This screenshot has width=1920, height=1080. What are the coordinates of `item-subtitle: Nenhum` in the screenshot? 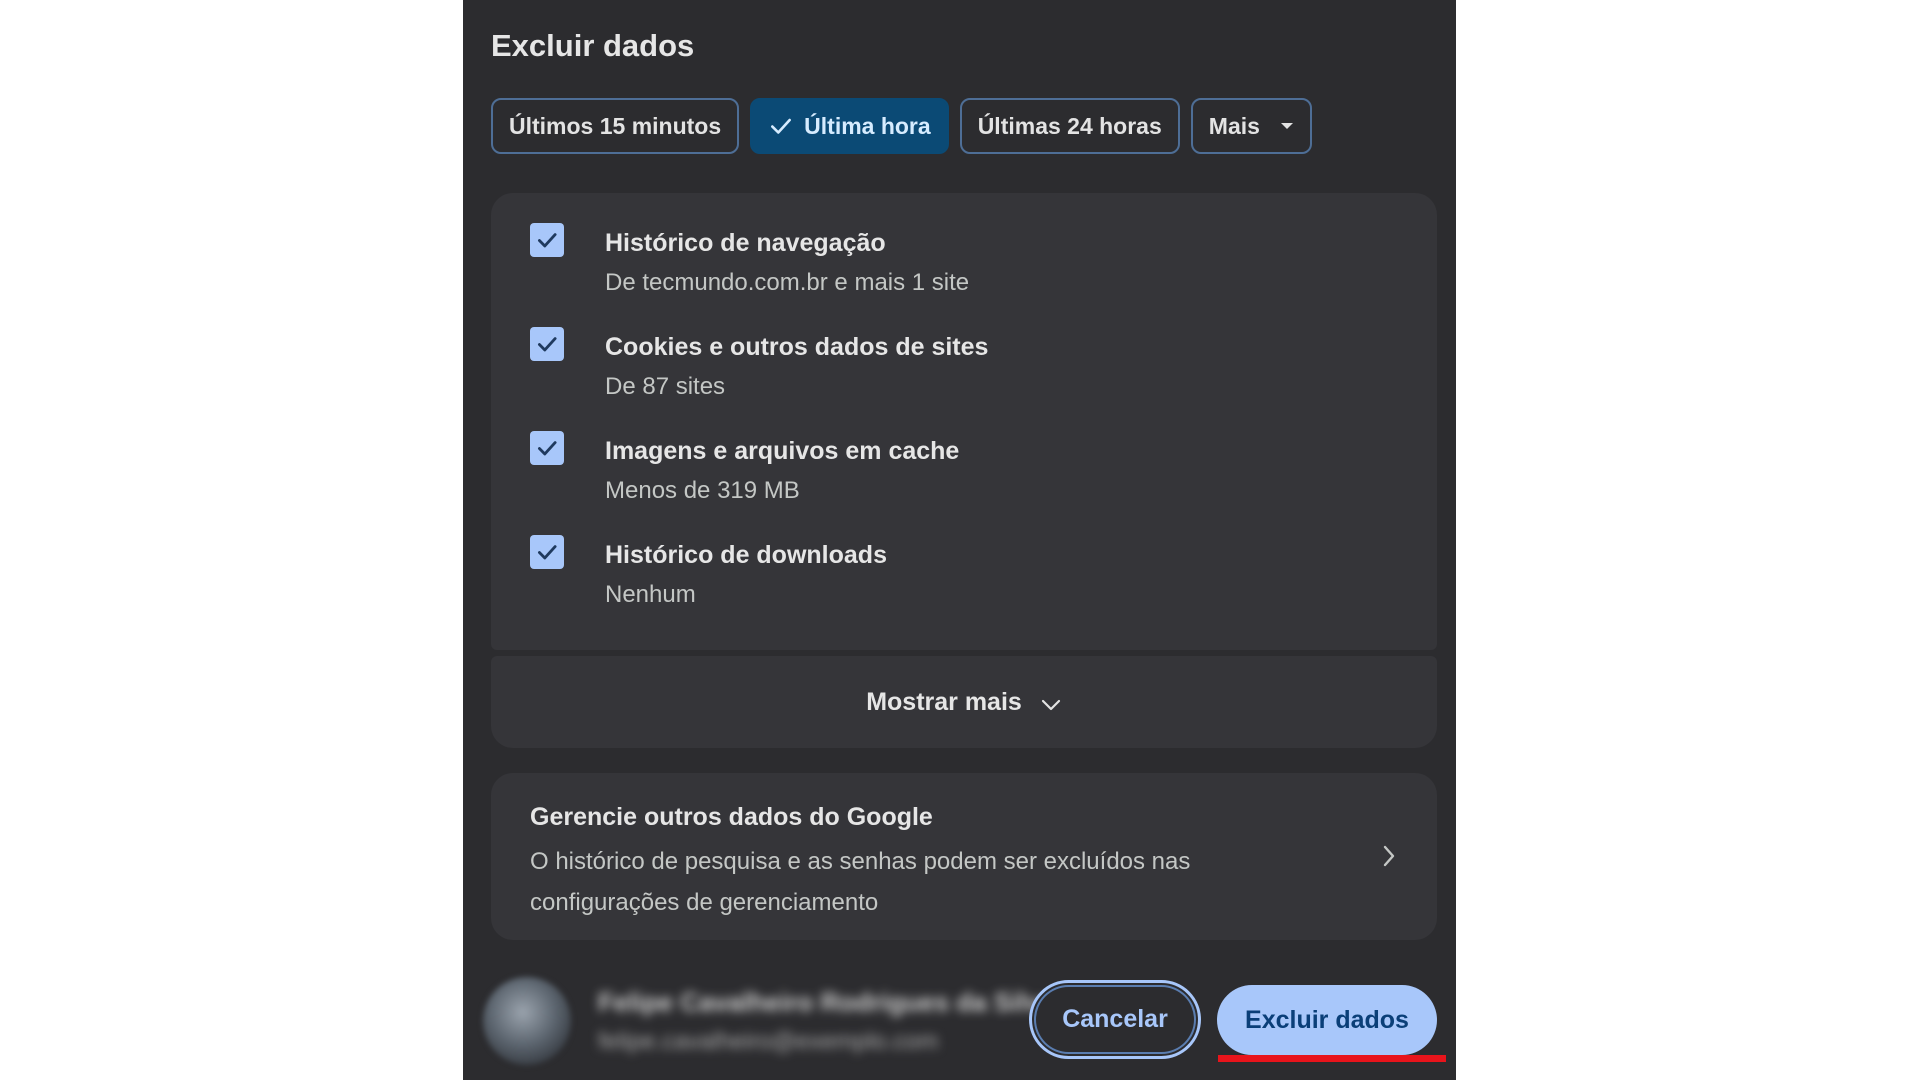 It's located at (650, 594).